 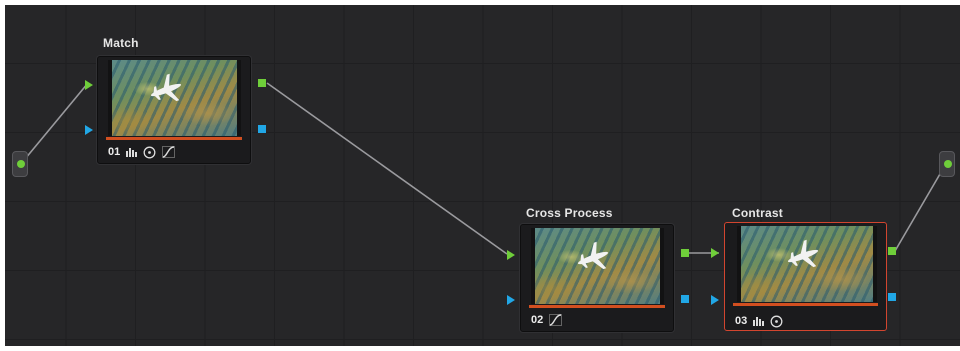 I want to click on node-02-status-bar, so click(x=597, y=306).